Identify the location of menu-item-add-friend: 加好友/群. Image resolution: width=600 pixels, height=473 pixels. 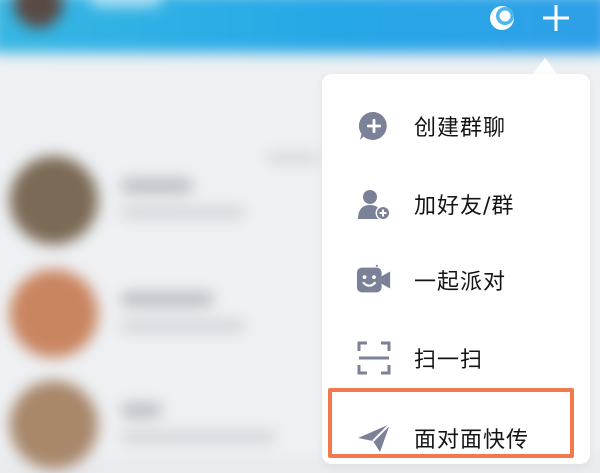
(456, 204).